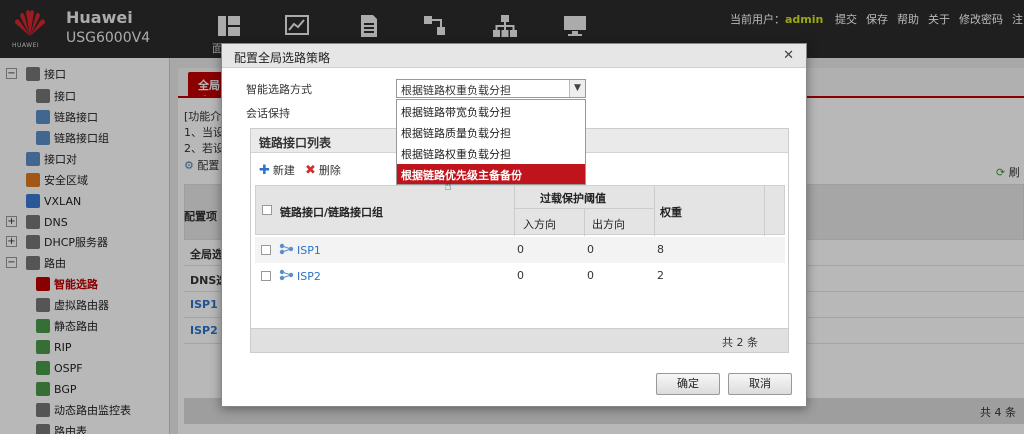 The width and height of the screenshot is (1024, 434). What do you see at coordinates (788, 55) in the screenshot?
I see `close-icon: ✕` at bounding box center [788, 55].